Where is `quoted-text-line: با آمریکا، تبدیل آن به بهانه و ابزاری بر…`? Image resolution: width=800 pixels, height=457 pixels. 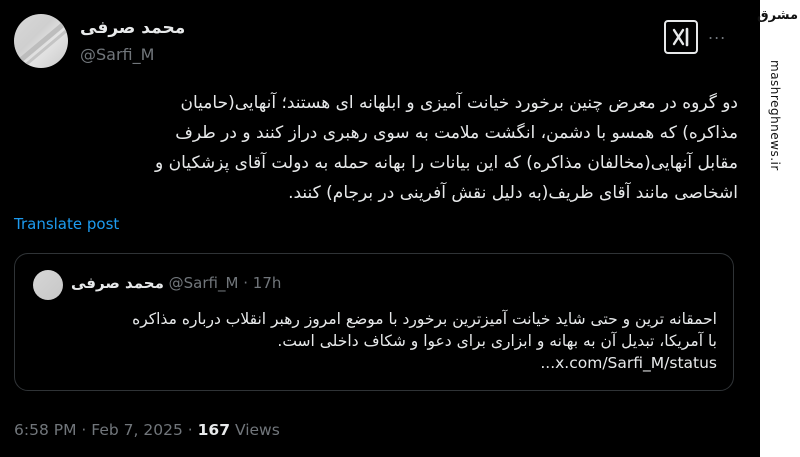
quoted-text-line: با آمریکا، تبدیل آن به بهانه و ابزاری بر… is located at coordinates (497, 341).